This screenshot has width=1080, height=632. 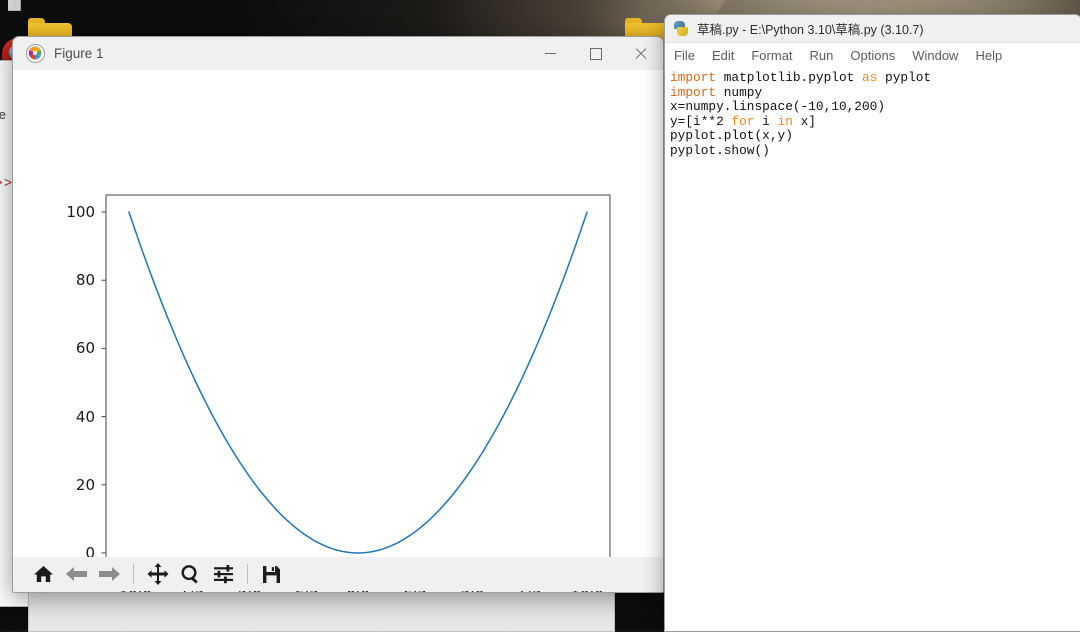 What do you see at coordinates (223, 574) in the screenshot?
I see `configure-subplots-icon` at bounding box center [223, 574].